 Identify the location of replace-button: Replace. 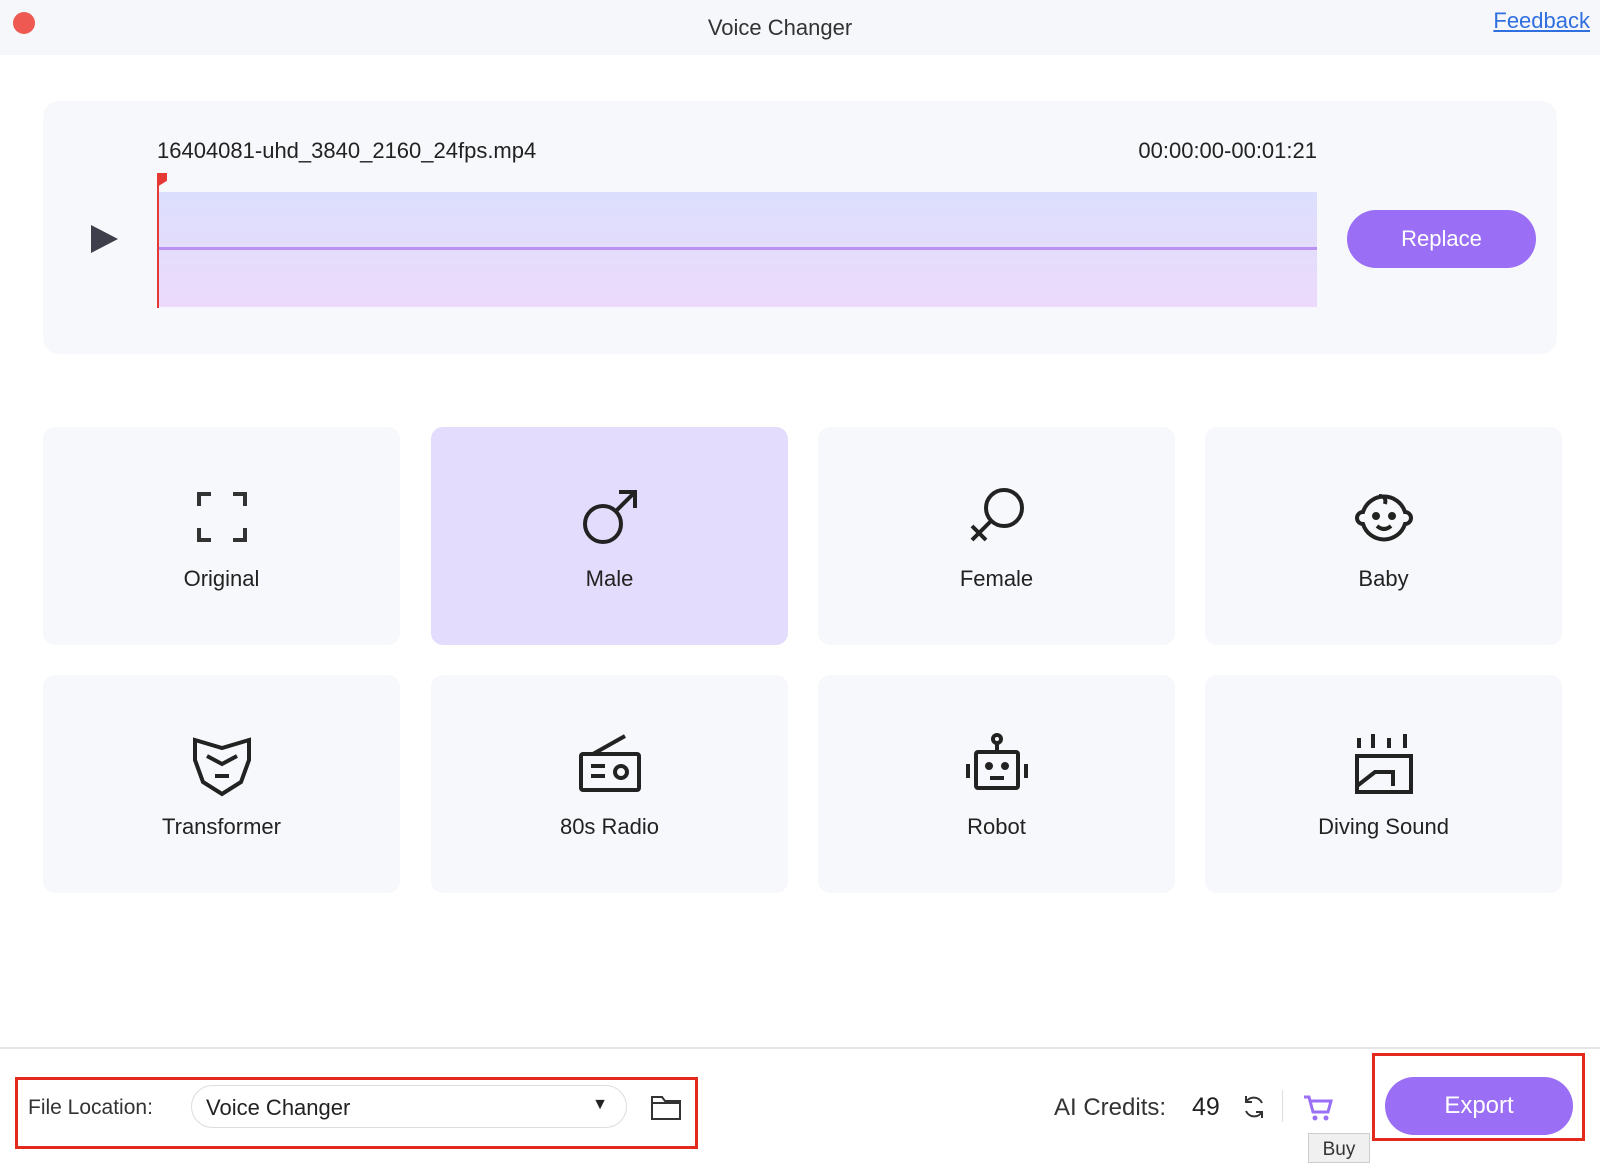
(1441, 239).